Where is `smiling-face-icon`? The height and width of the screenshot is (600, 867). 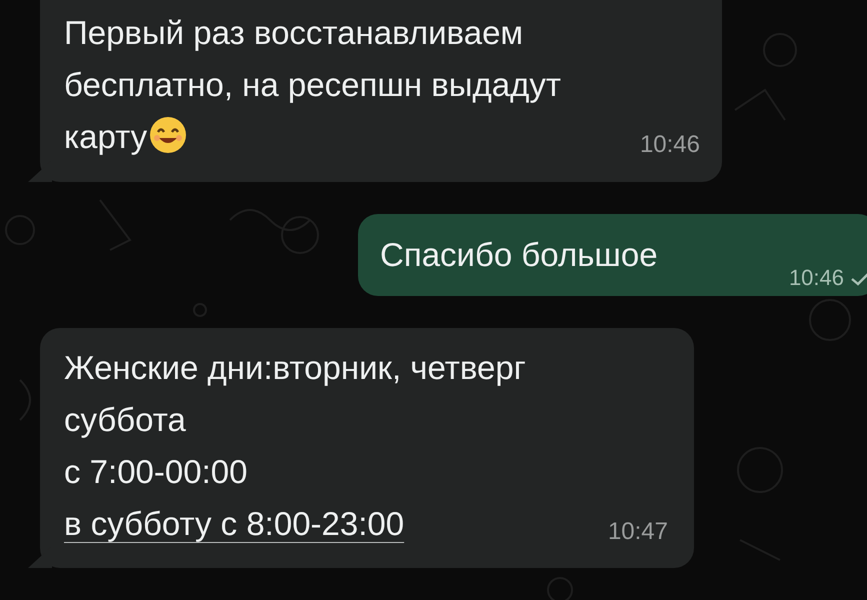 smiling-face-icon is located at coordinates (168, 135).